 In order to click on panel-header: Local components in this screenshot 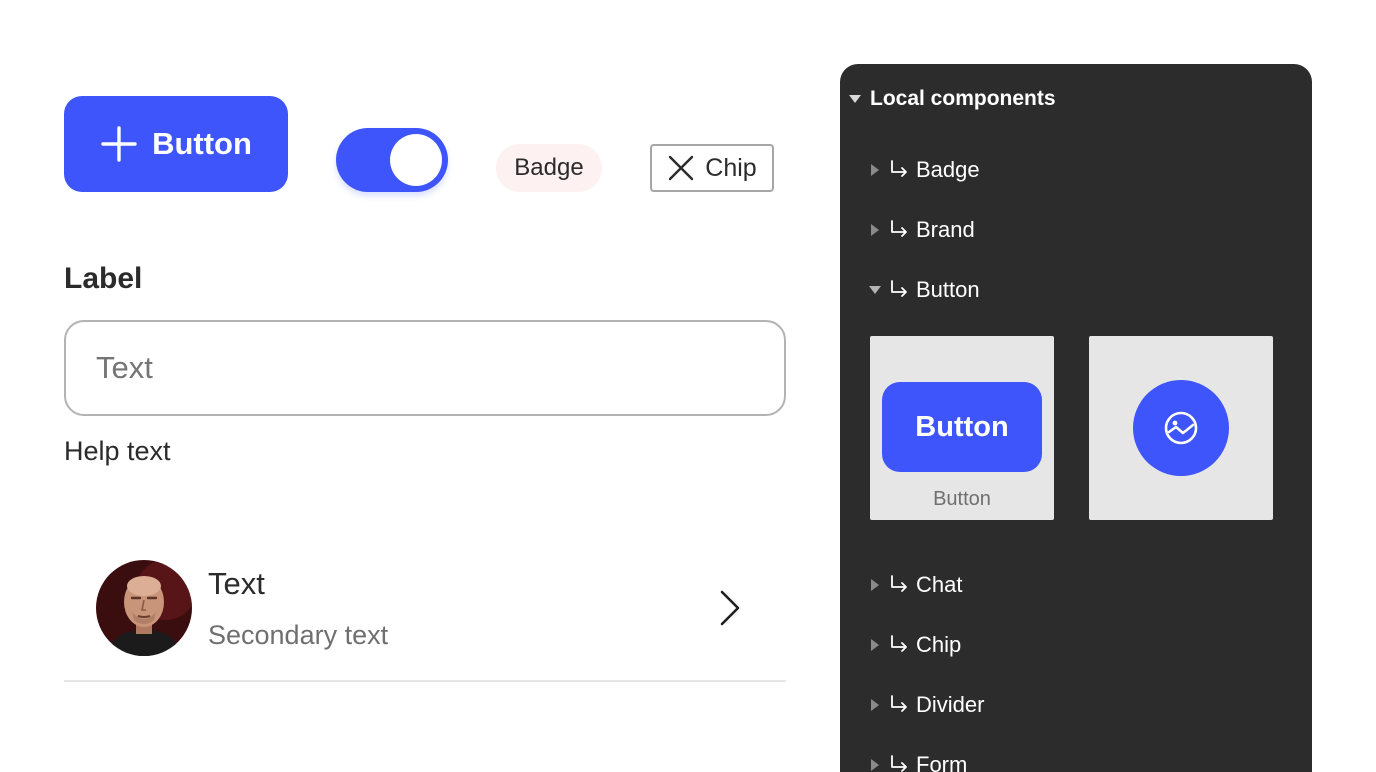, I will do `click(952, 99)`.